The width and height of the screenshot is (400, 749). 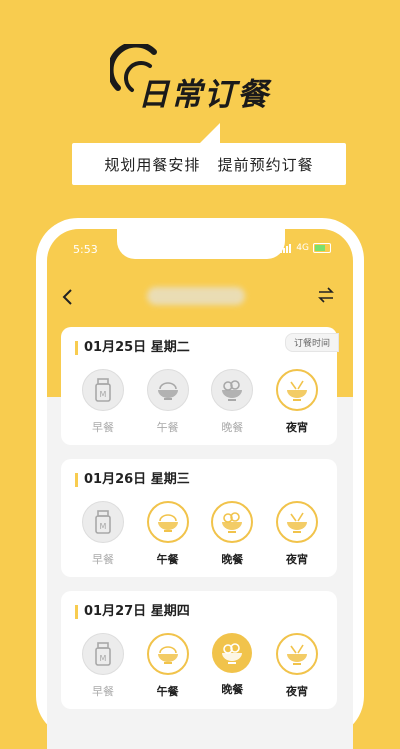 I want to click on day-card: 01月27日 星期四 M 早餐 午餐 晚餐 夜宵, so click(x=199, y=650).